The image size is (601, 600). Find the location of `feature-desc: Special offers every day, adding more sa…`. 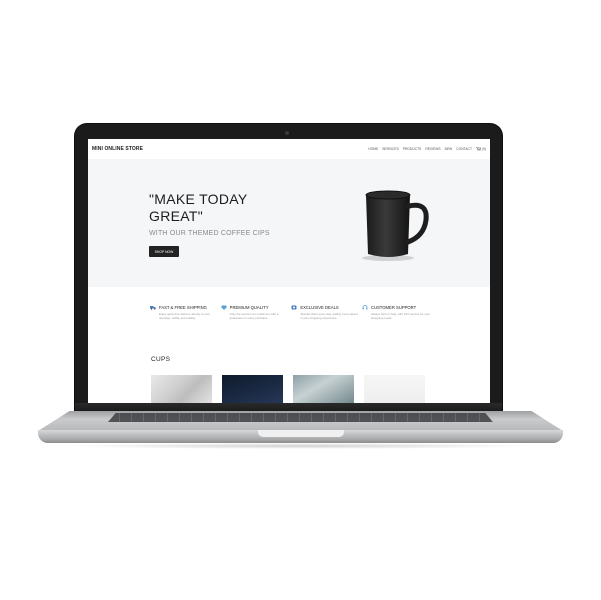

feature-desc: Special offers every day, adding more sa… is located at coordinates (329, 316).